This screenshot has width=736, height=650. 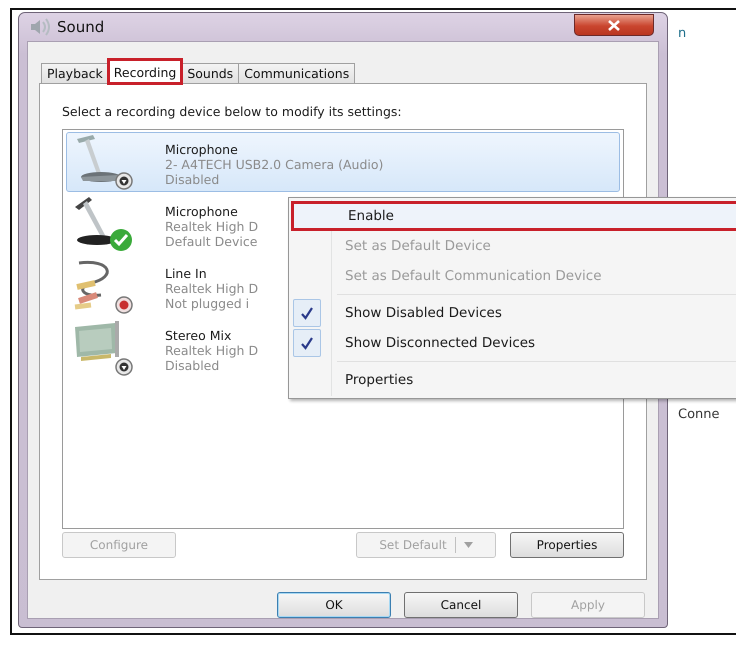 I want to click on background-text: Conne, so click(x=699, y=414).